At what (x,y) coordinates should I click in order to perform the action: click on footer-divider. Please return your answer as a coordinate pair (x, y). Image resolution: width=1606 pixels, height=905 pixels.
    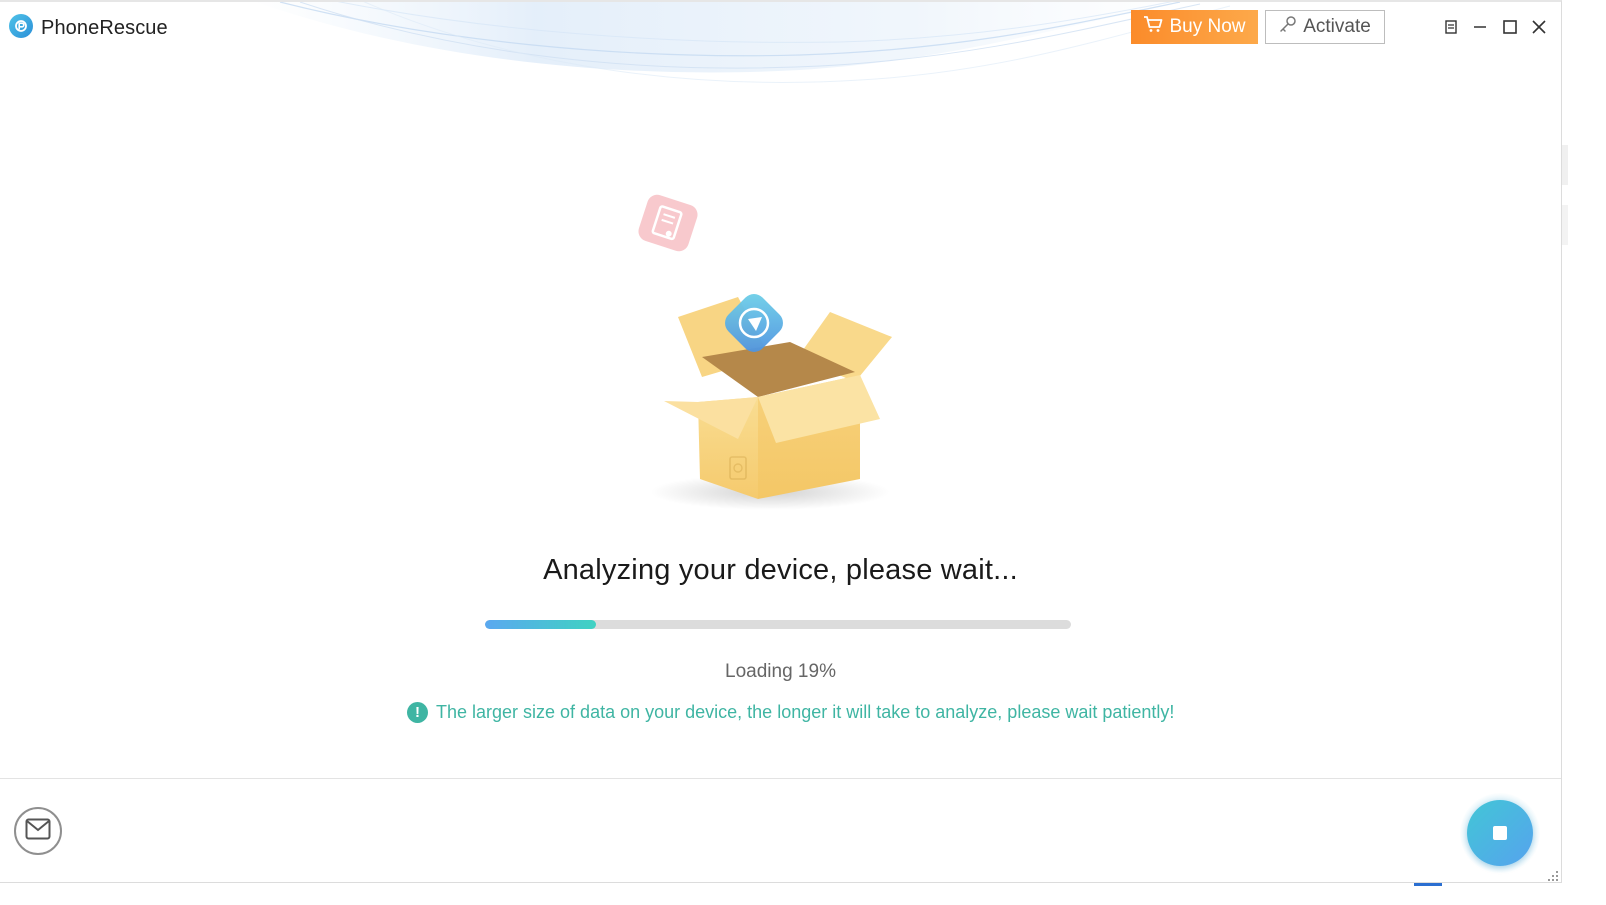
    Looking at the image, I should click on (780, 778).